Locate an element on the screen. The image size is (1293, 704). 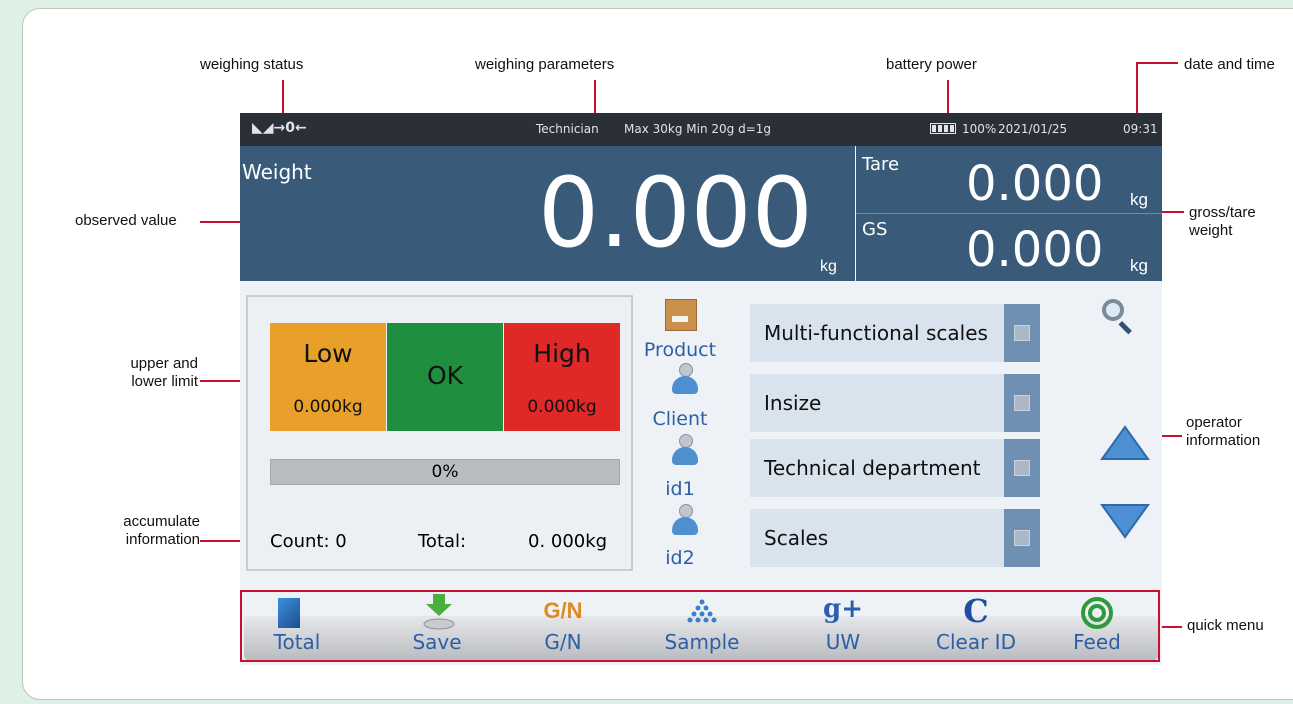
weight-label: Weight is located at coordinates (277, 172).